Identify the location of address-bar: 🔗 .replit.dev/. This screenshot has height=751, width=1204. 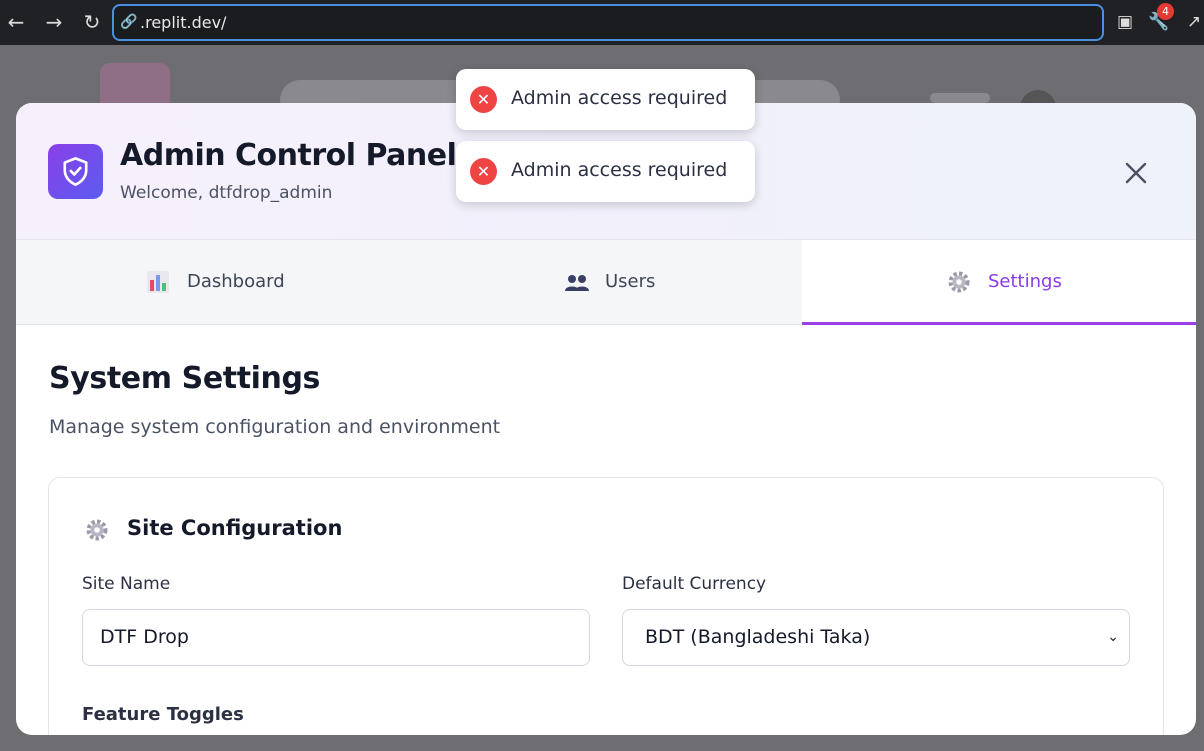
(608, 22).